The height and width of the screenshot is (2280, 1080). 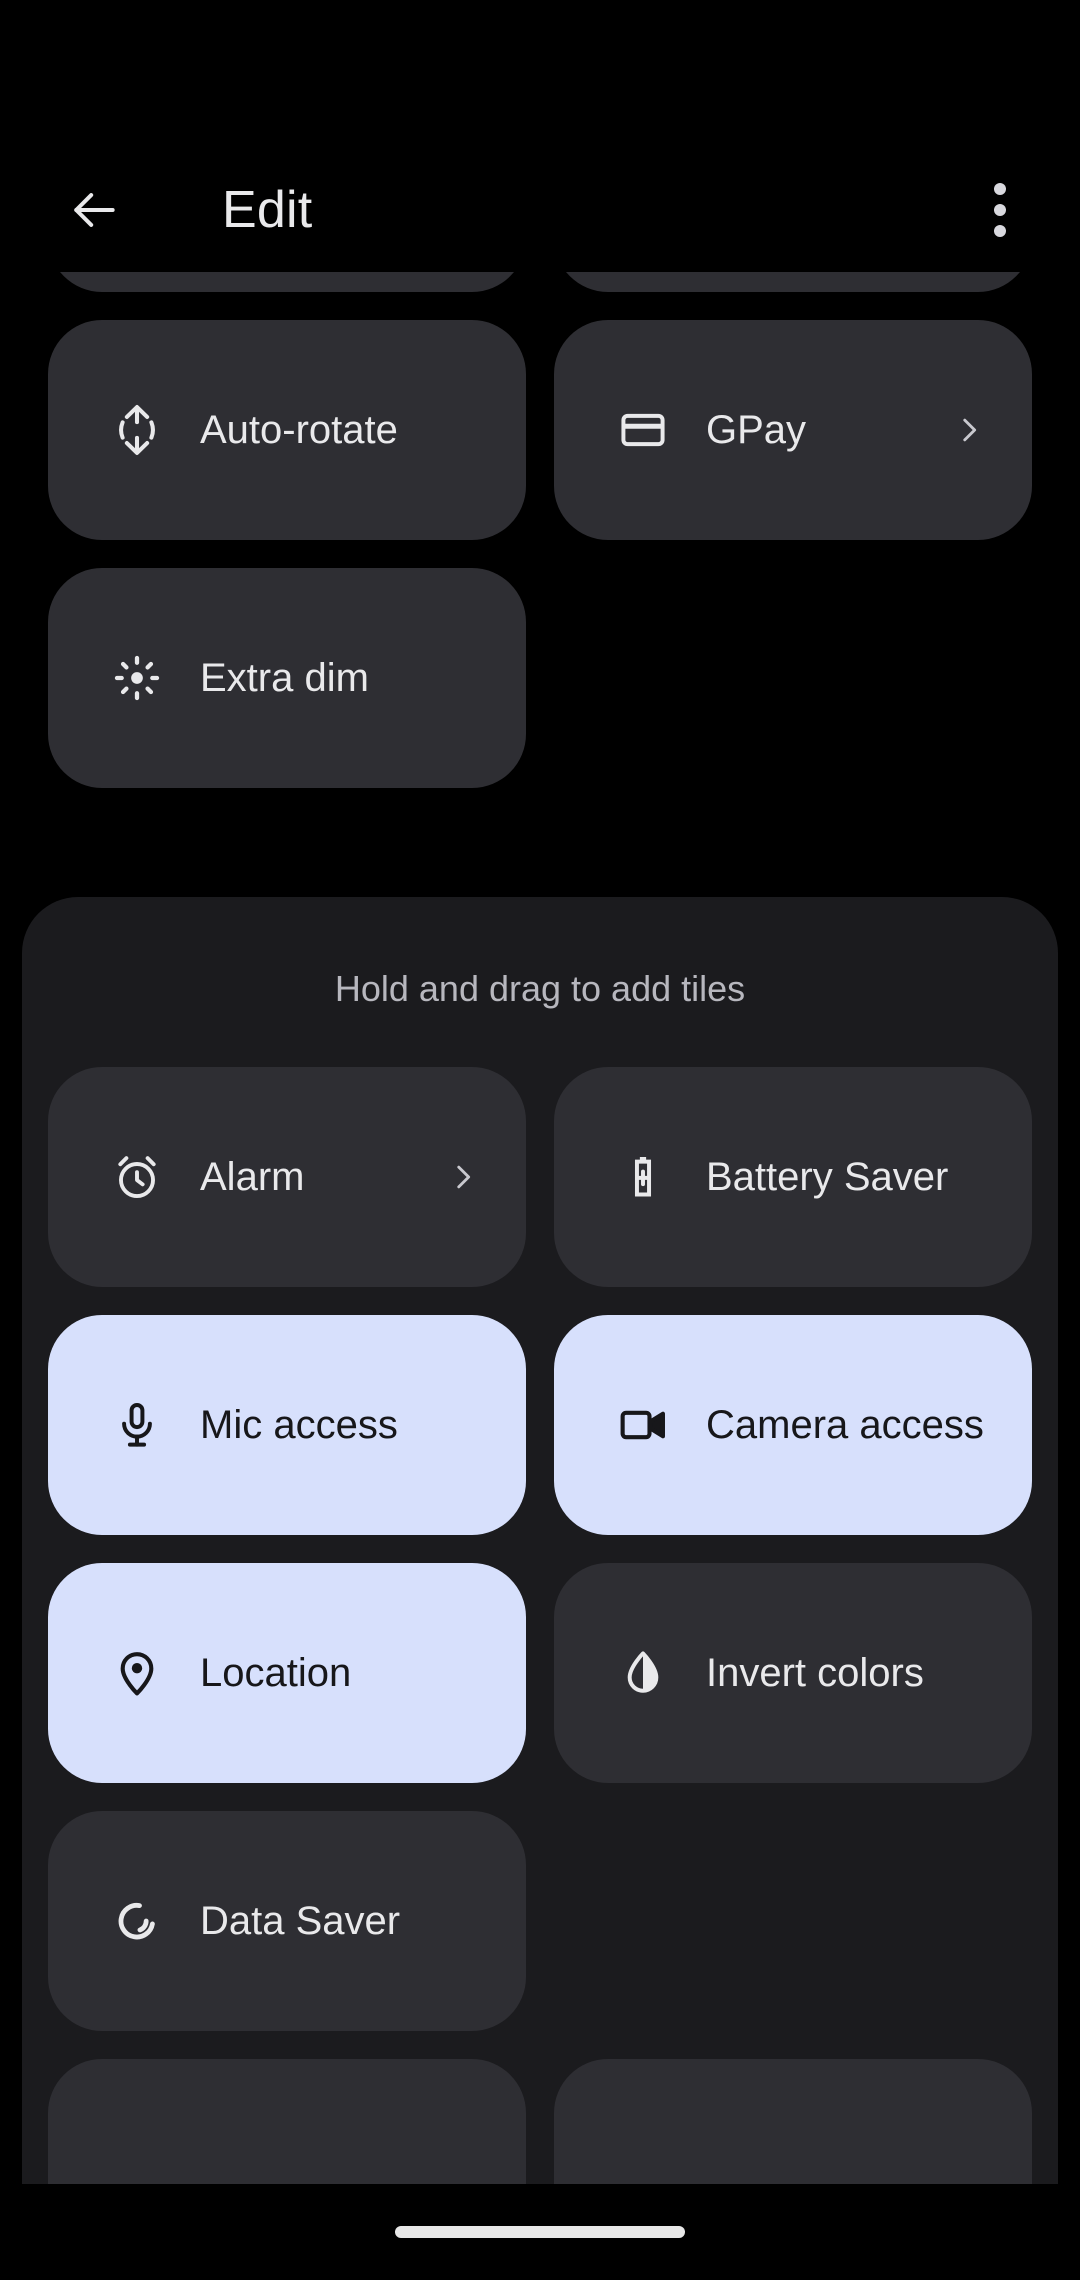 What do you see at coordinates (643, 1425) in the screenshot?
I see `videocam-icon` at bounding box center [643, 1425].